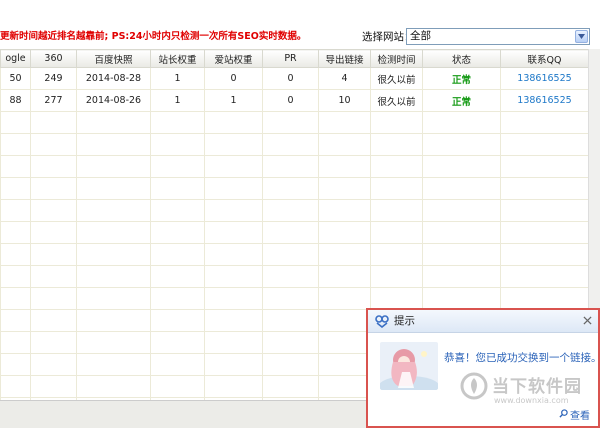 Image resolution: width=600 pixels, height=428 pixels. Describe the element at coordinates (344, 78) in the screenshot. I see `table-cell: 4` at that location.